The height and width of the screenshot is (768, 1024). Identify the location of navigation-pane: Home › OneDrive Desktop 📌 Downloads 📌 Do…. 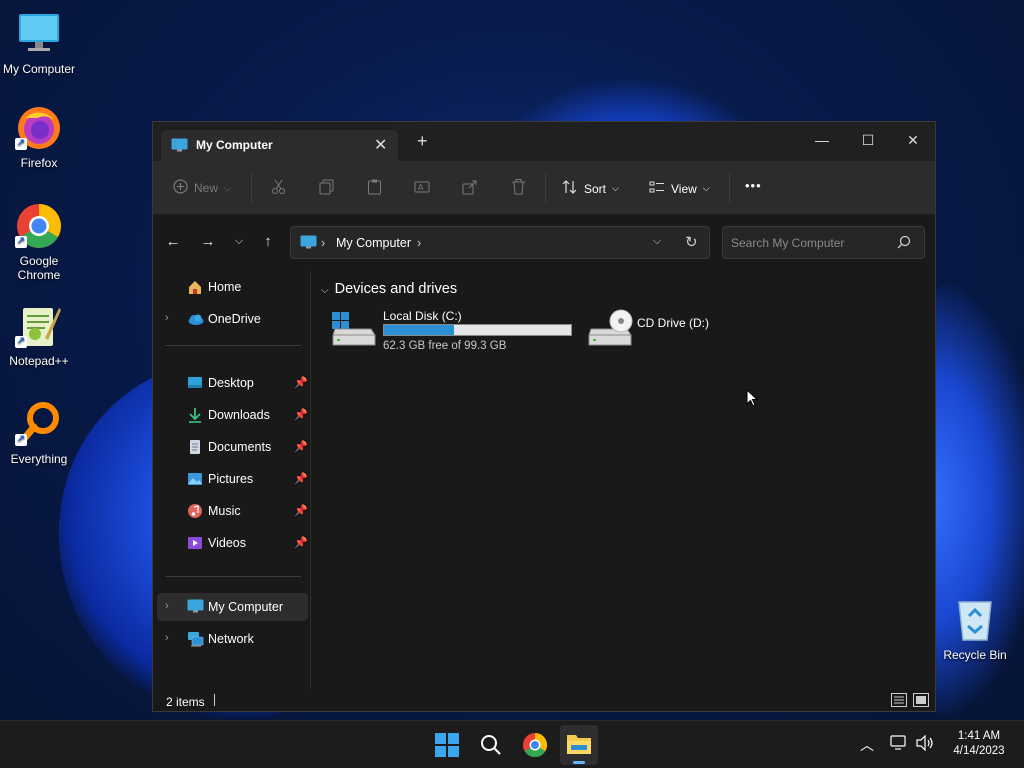
(232, 480).